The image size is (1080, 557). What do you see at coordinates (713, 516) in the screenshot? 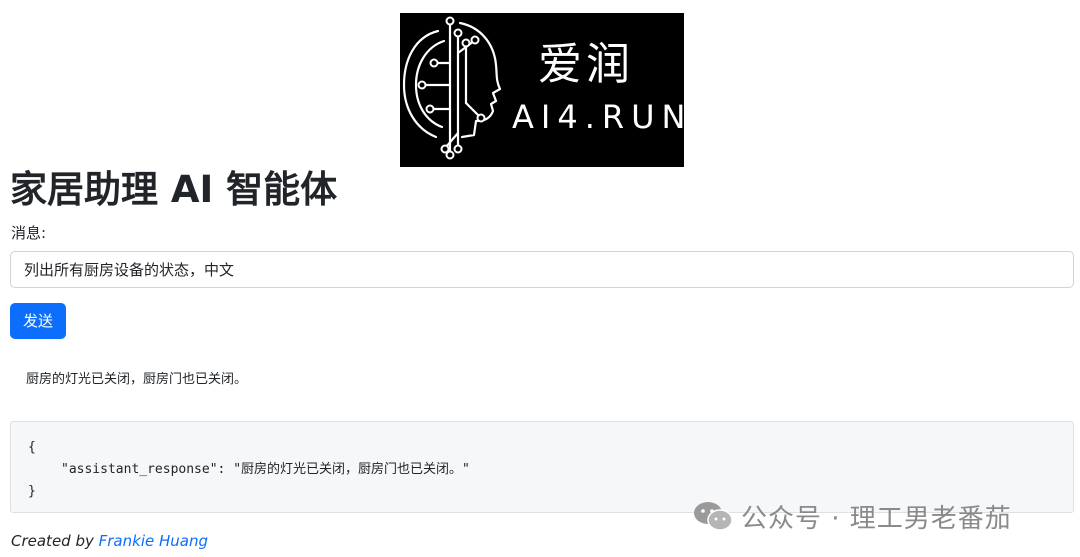
I see `wechat-icon` at bounding box center [713, 516].